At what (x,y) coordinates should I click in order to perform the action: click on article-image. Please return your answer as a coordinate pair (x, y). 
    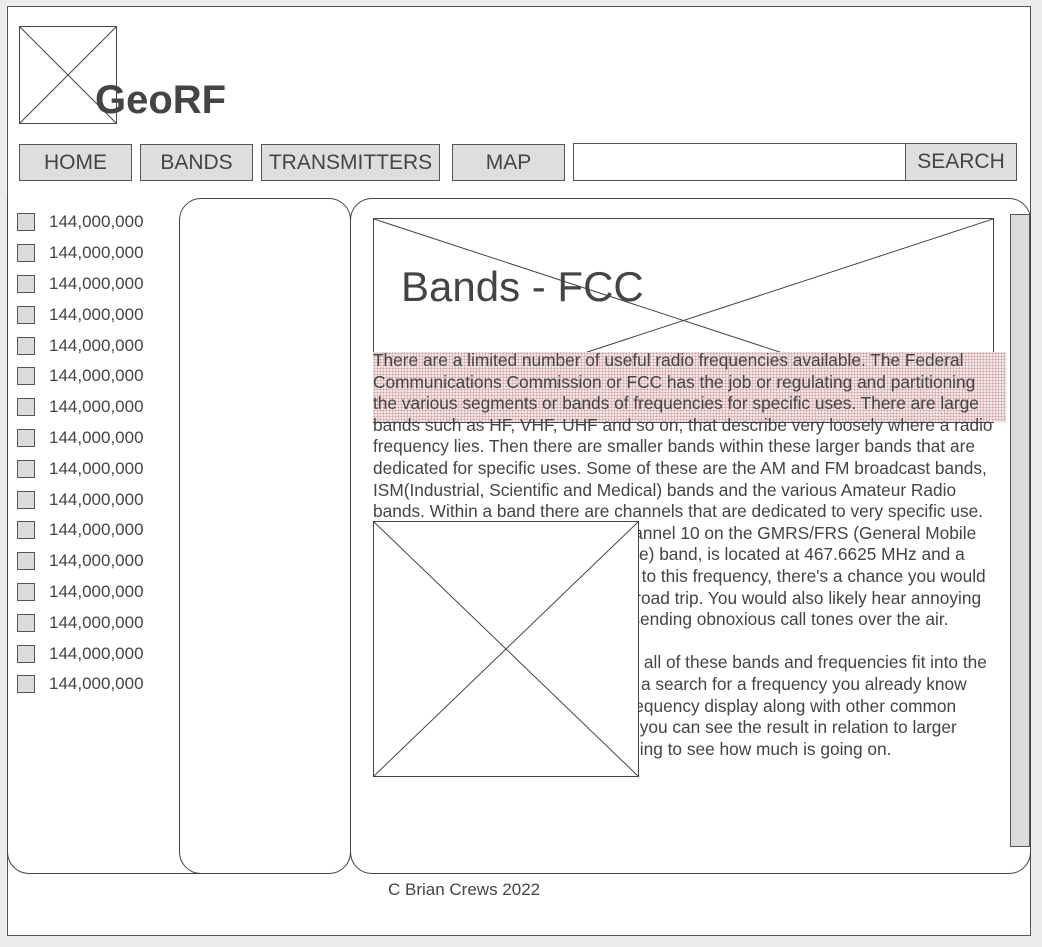
    Looking at the image, I should click on (506, 649).